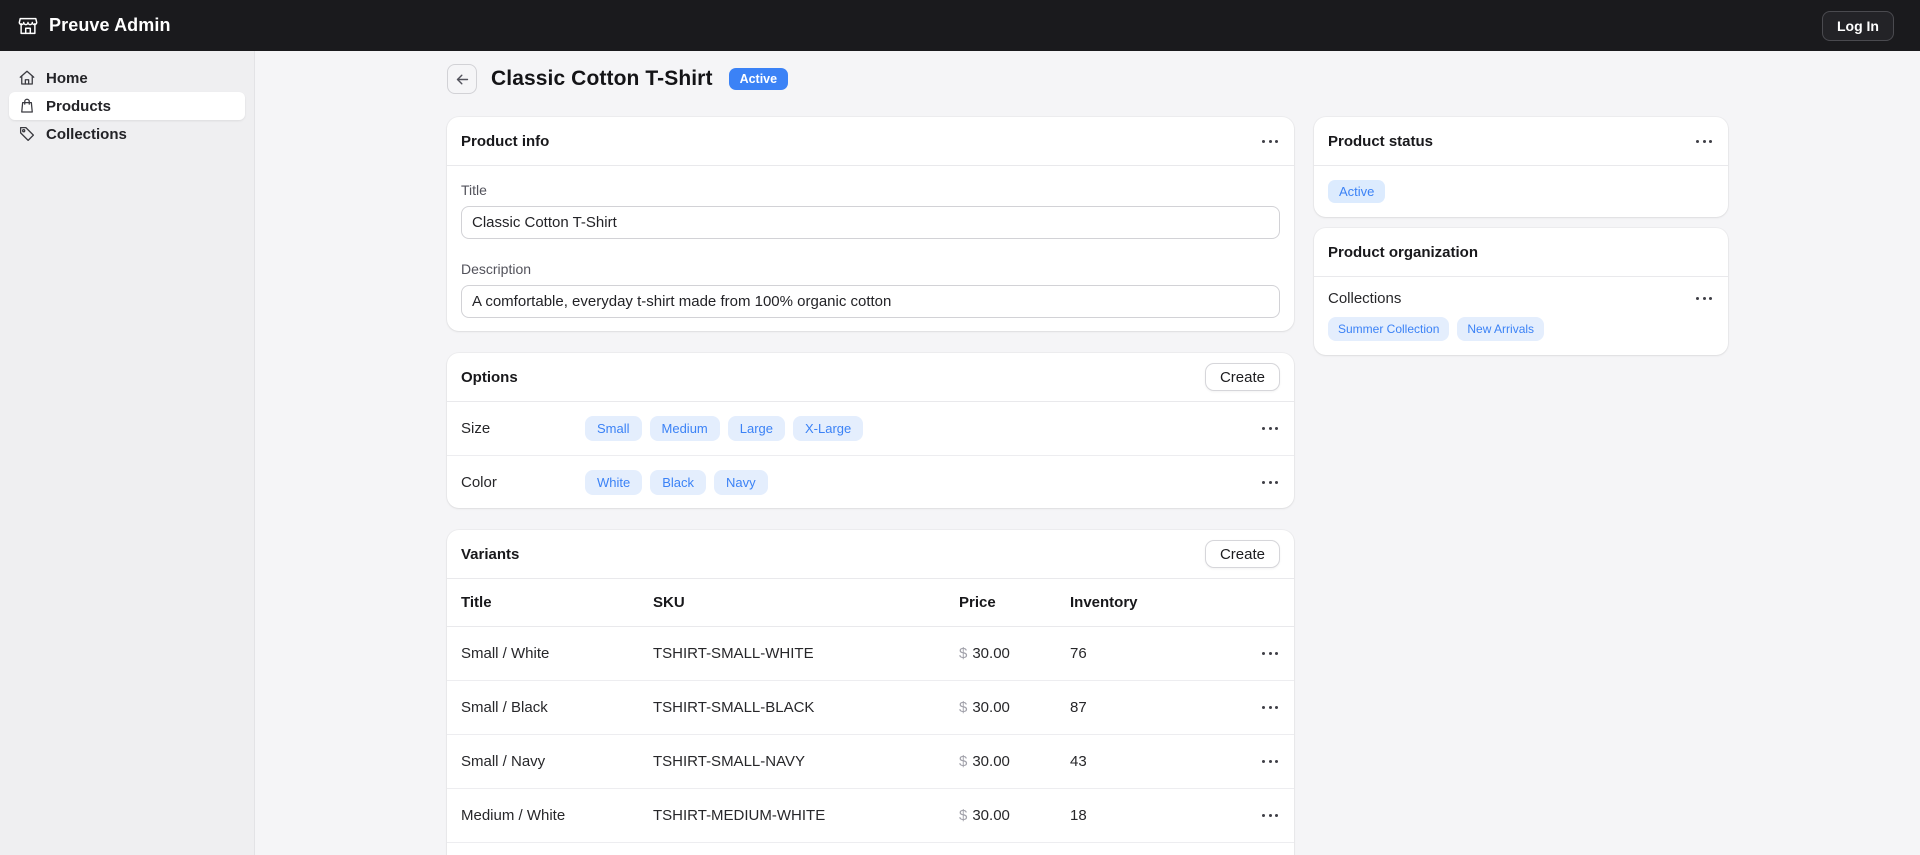 The image size is (1920, 855). Describe the element at coordinates (729, 761) in the screenshot. I see `variant-sku: TSHIRT-SMALL-NAVY` at that location.